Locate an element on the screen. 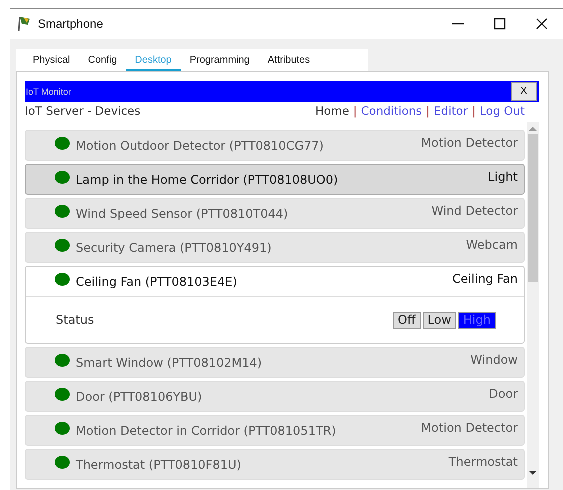  app-title: IoT Monitor is located at coordinates (49, 91).